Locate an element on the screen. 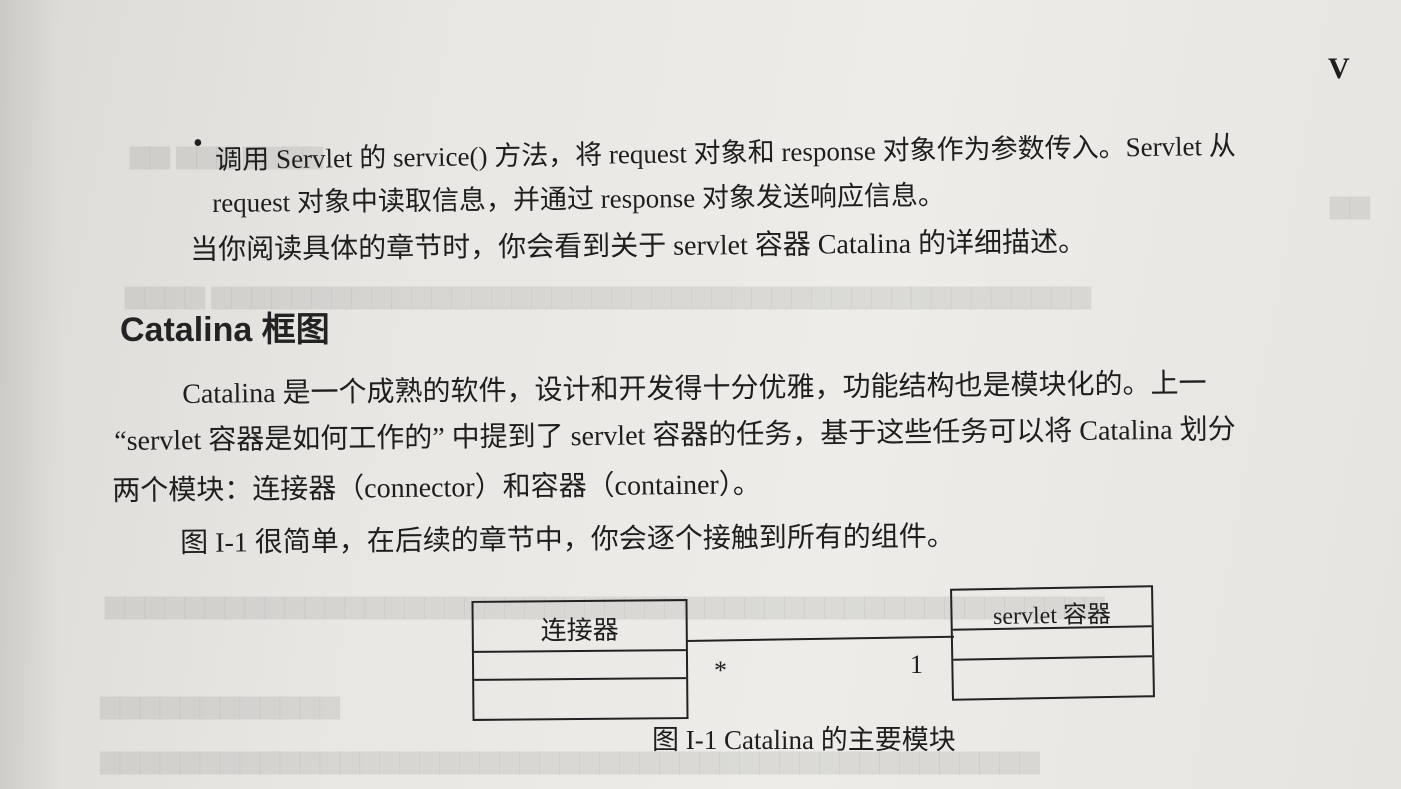 This screenshot has height=789, width=1401. connector-box: 连接器 is located at coordinates (580, 660).